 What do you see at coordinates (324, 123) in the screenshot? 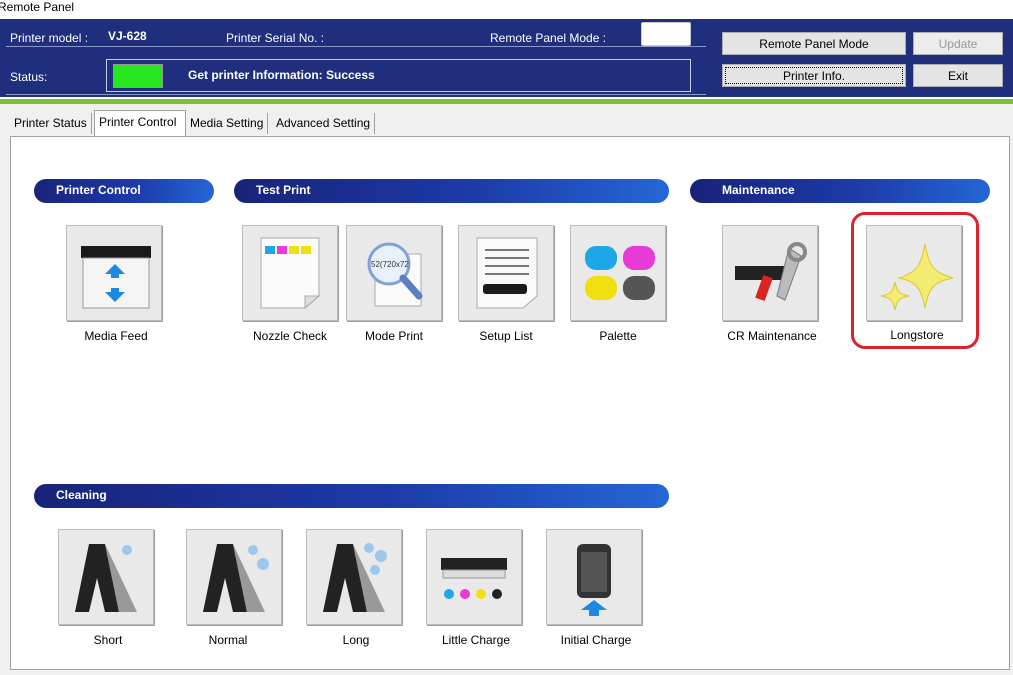
I see `tab-advanced-setting: Advanced Setting` at bounding box center [324, 123].